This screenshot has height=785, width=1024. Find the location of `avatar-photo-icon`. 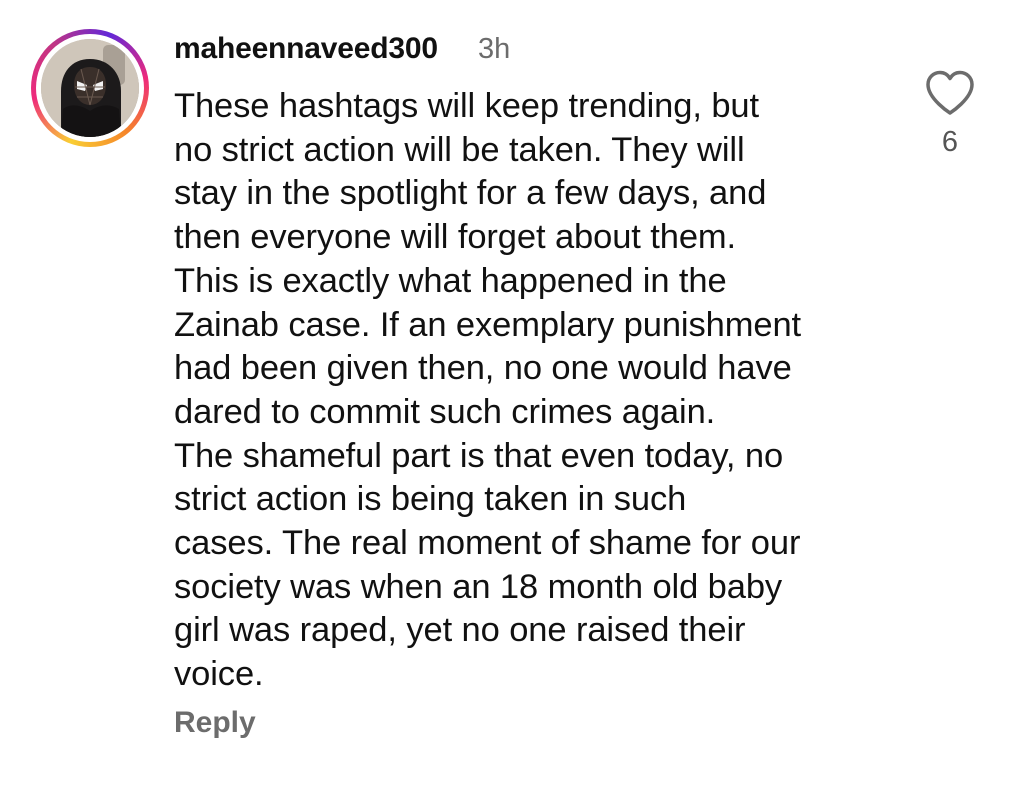

avatar-photo-icon is located at coordinates (90, 88).